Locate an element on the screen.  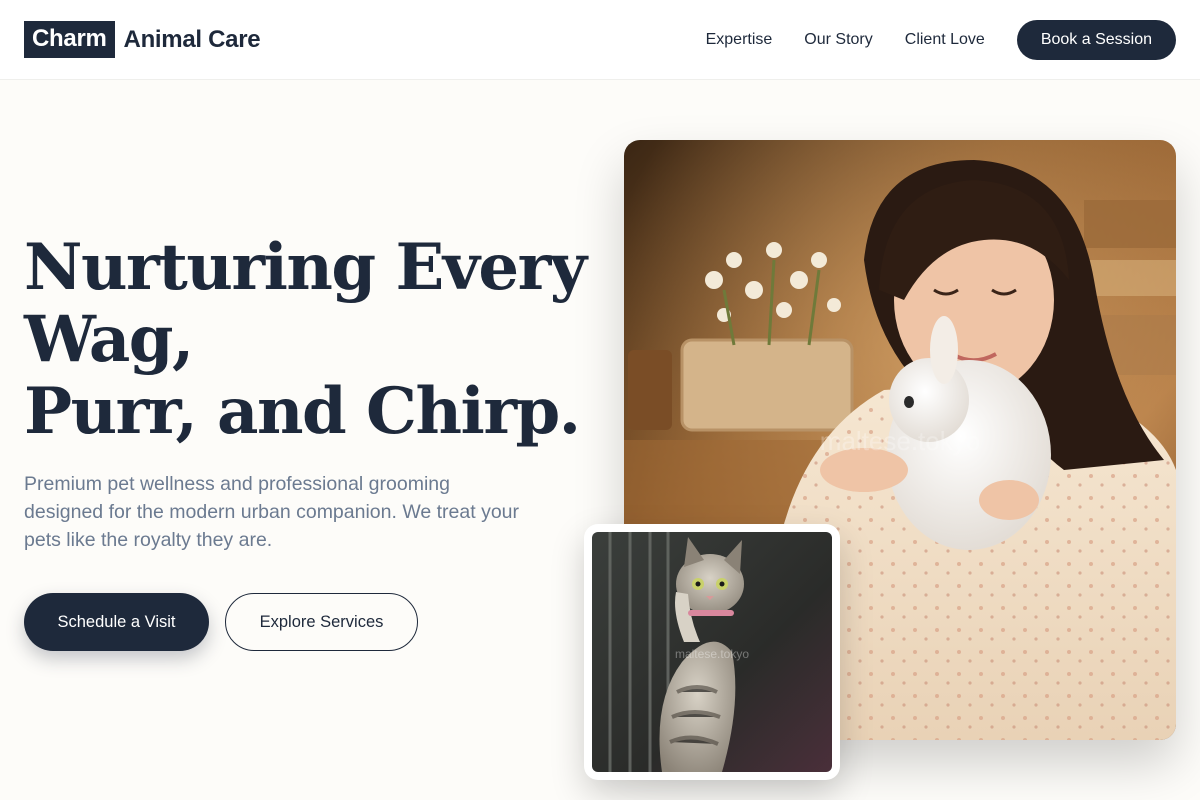
hero-title-line-2: Purr, and Chirp. is located at coordinates (302, 411).